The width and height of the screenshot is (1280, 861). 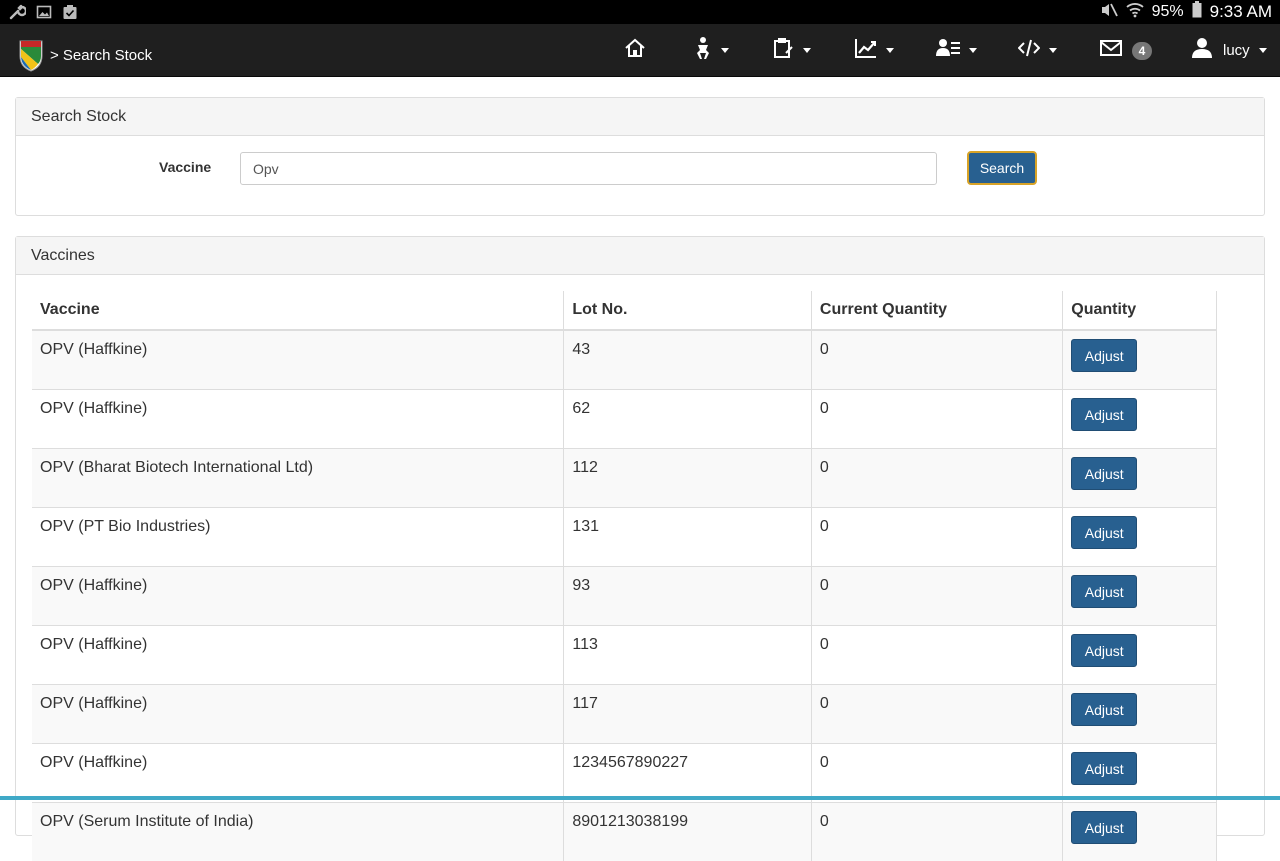 I want to click on battery-level: 95%, so click(x=1168, y=12).